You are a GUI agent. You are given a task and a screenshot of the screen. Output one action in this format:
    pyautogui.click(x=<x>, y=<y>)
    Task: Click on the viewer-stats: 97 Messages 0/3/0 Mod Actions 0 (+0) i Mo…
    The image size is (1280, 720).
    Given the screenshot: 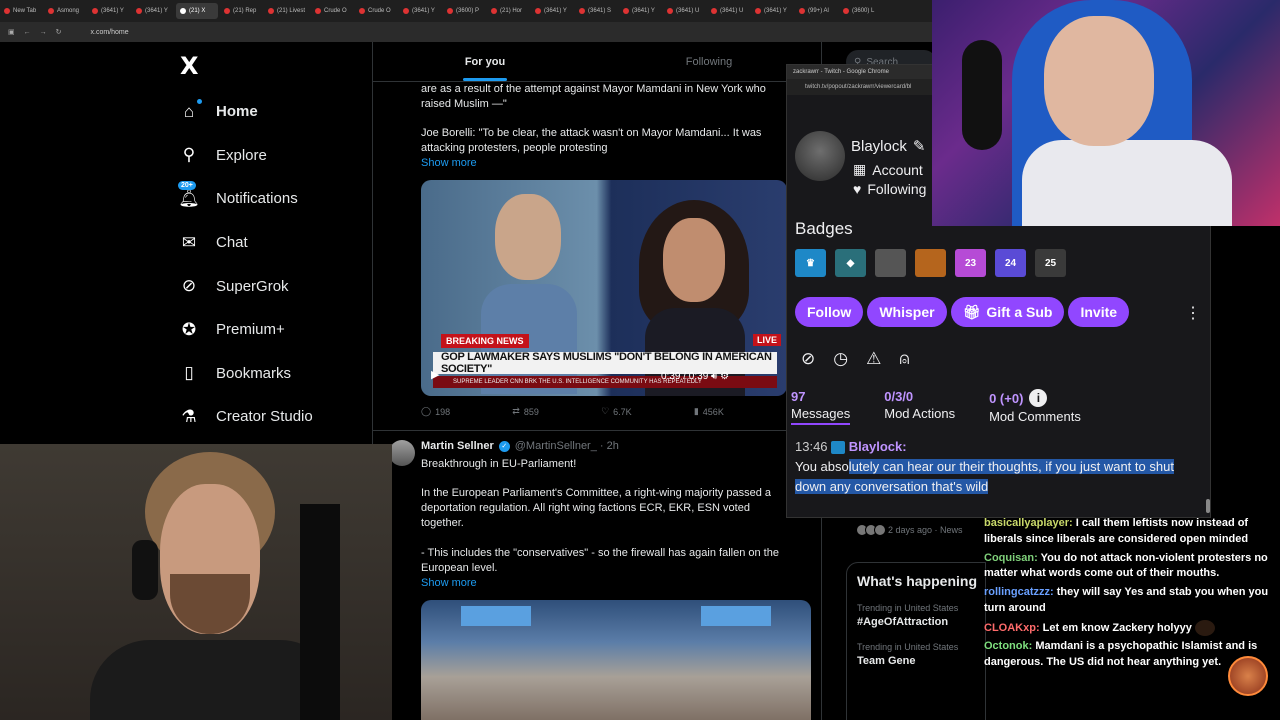 What is the action you would take?
    pyautogui.click(x=996, y=407)
    